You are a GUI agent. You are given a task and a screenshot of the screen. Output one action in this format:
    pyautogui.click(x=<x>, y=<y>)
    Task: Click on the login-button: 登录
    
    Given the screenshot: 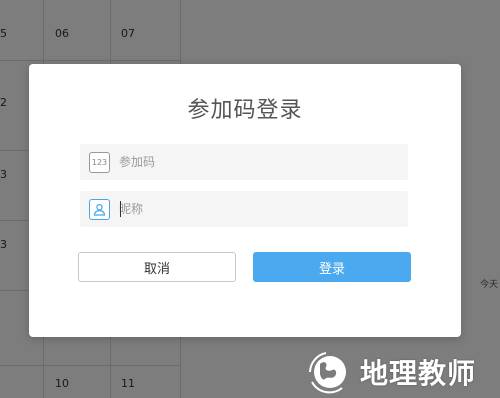 What is the action you would take?
    pyautogui.click(x=332, y=267)
    